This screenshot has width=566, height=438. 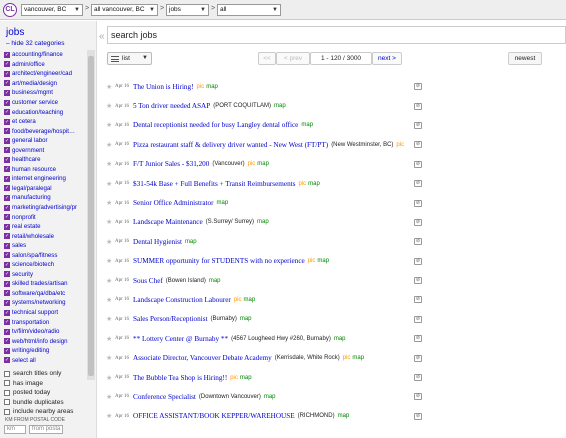 I want to click on category-item: ✓ general labor, so click(x=45, y=141).